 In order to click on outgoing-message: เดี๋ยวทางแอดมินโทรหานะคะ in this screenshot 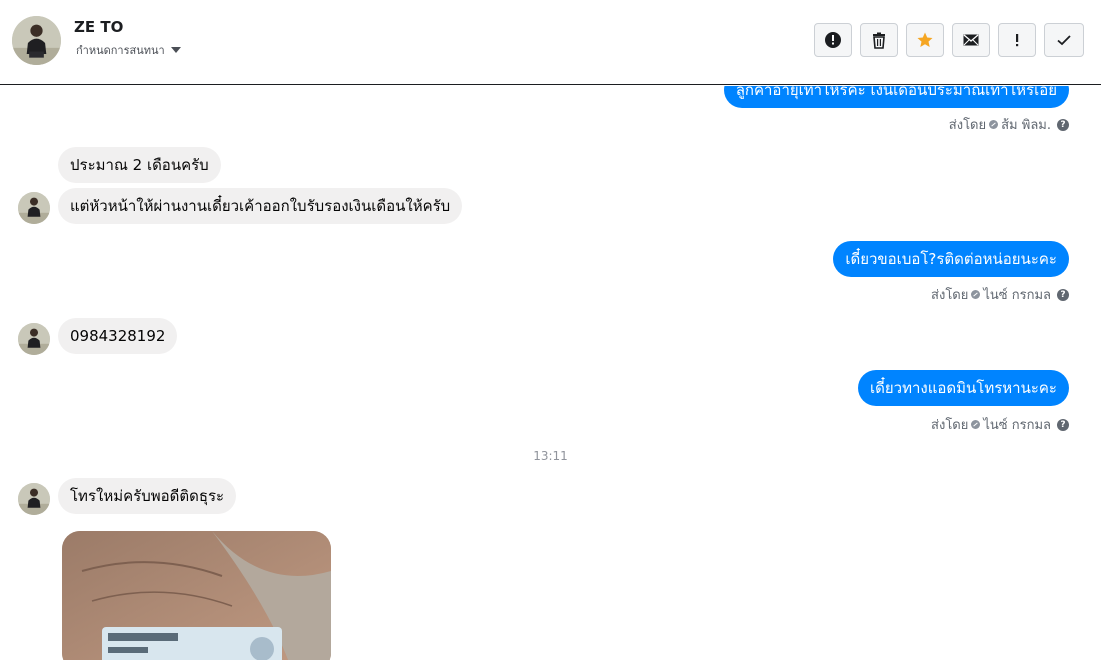, I will do `click(963, 388)`.